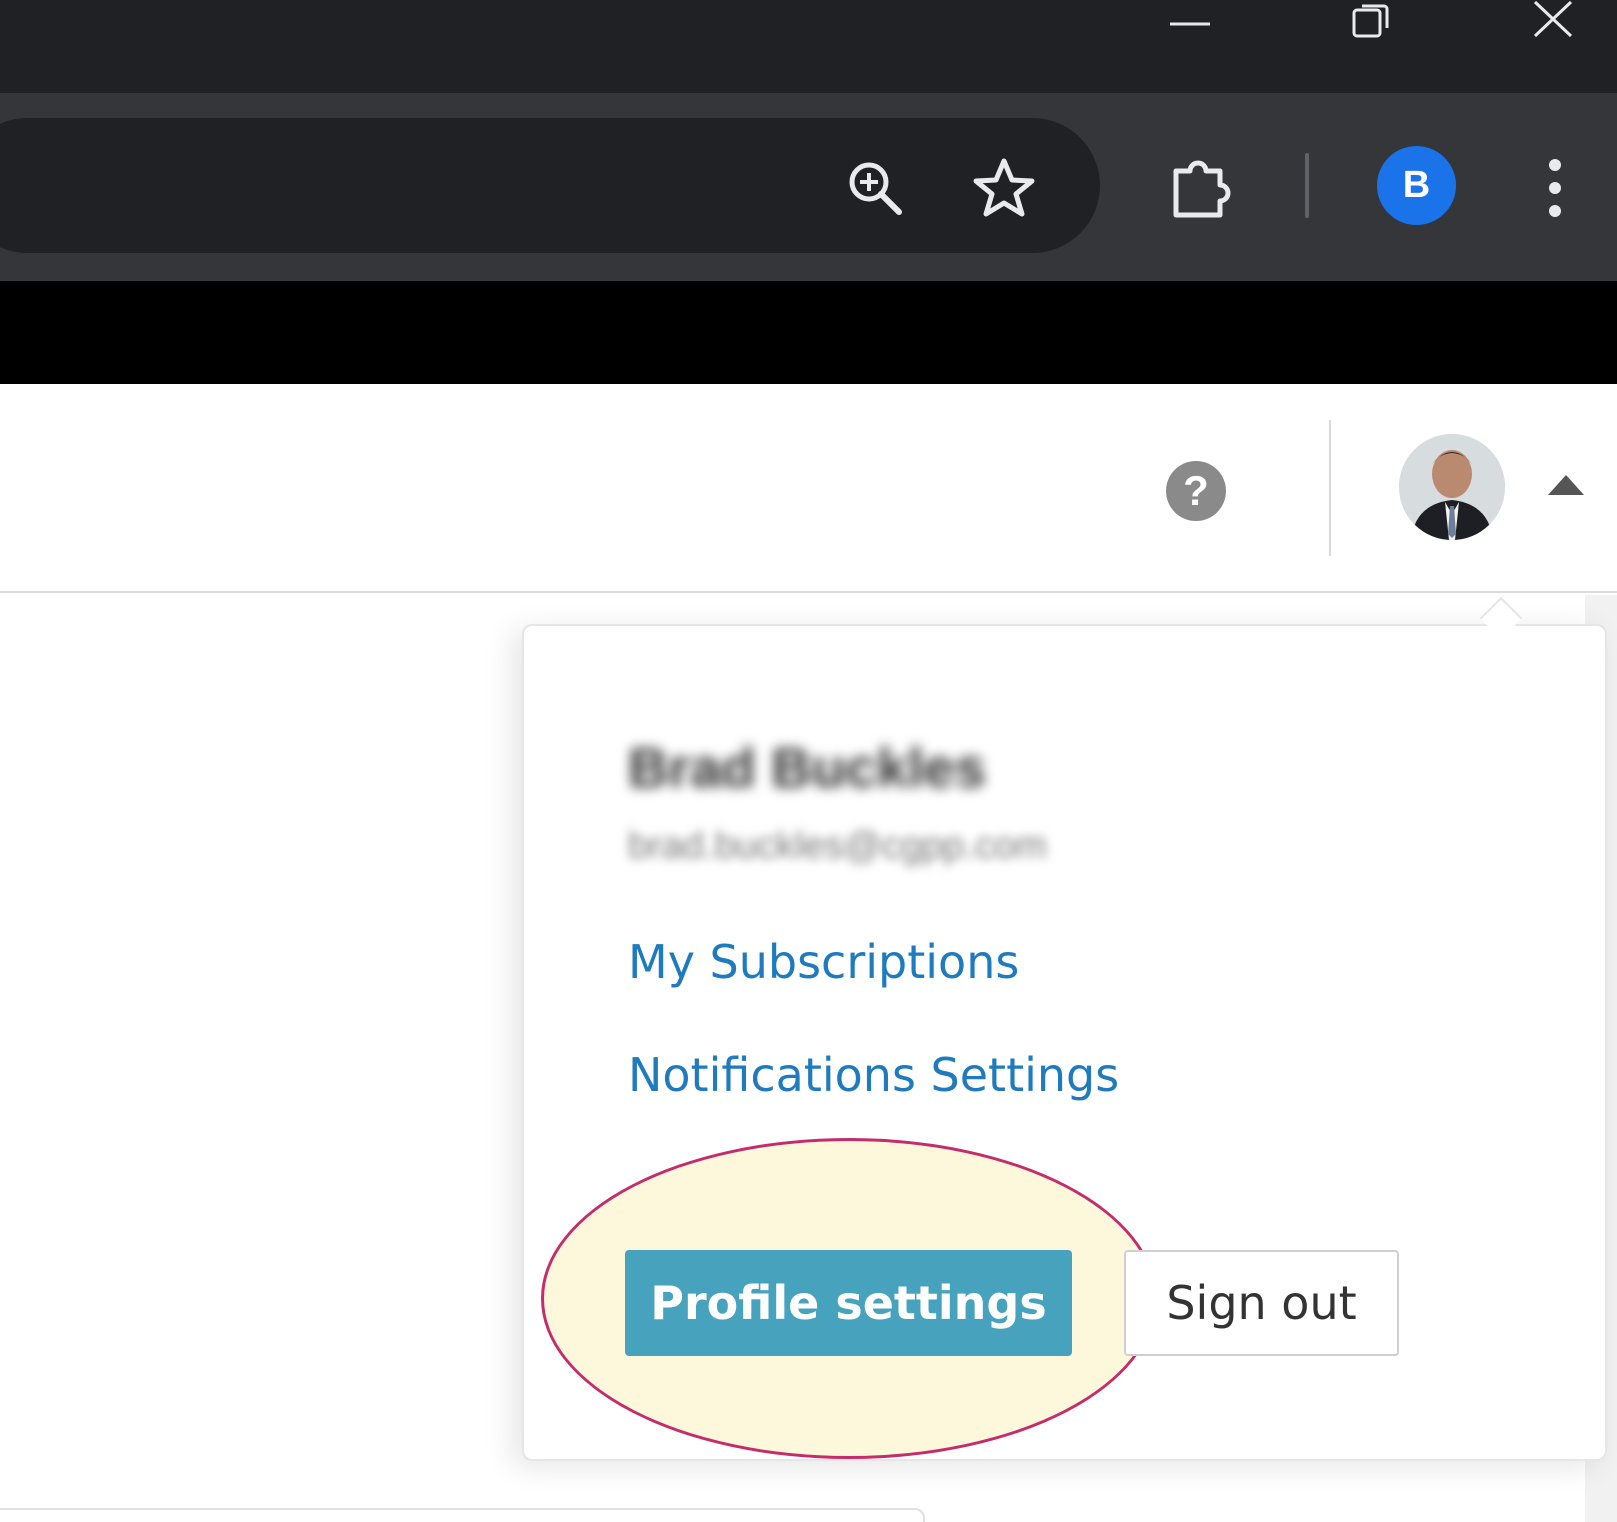 Image resolution: width=1617 pixels, height=1522 pixels. Describe the element at coordinates (1566, 485) in the screenshot. I see `caret-up-icon` at that location.